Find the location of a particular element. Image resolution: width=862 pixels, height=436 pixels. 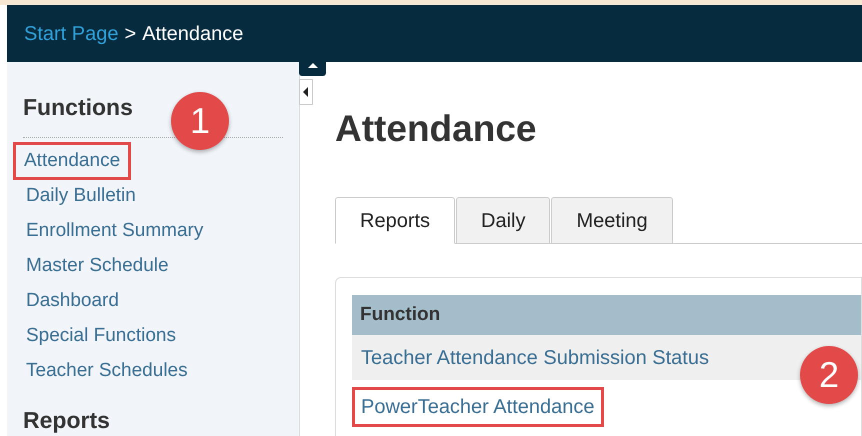

collapse-up-icon is located at coordinates (312, 69).